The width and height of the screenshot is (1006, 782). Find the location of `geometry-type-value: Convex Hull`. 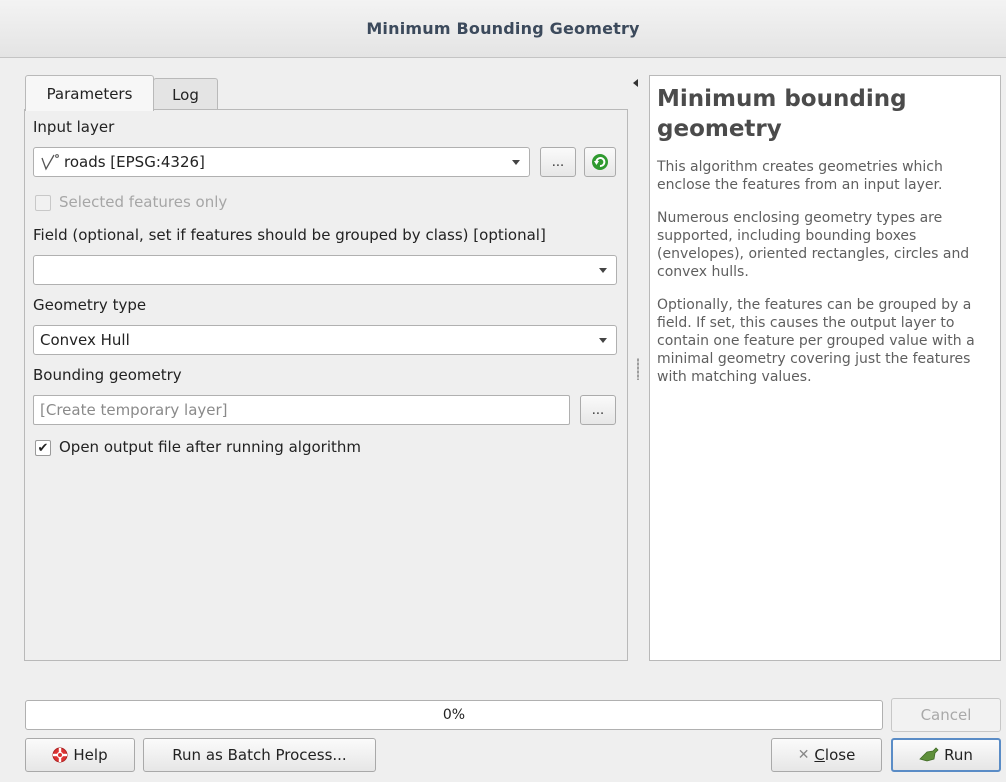

geometry-type-value: Convex Hull is located at coordinates (85, 340).